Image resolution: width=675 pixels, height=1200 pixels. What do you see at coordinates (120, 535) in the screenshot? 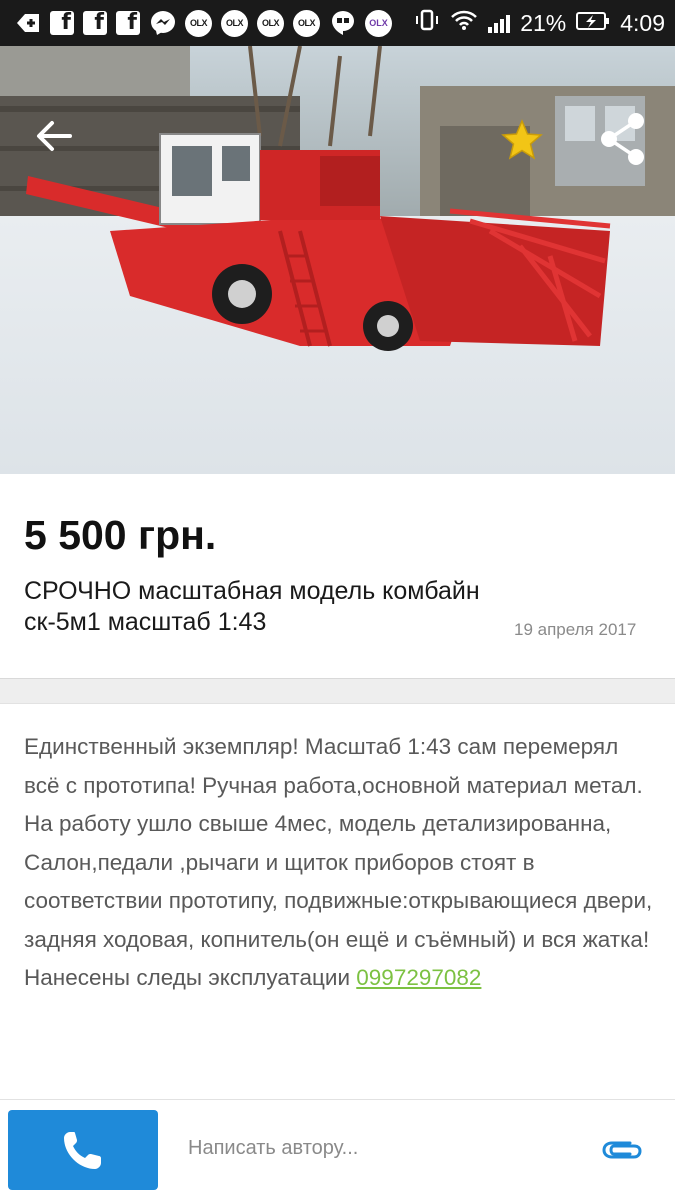
I see `listing-price: 5 500 грн.` at bounding box center [120, 535].